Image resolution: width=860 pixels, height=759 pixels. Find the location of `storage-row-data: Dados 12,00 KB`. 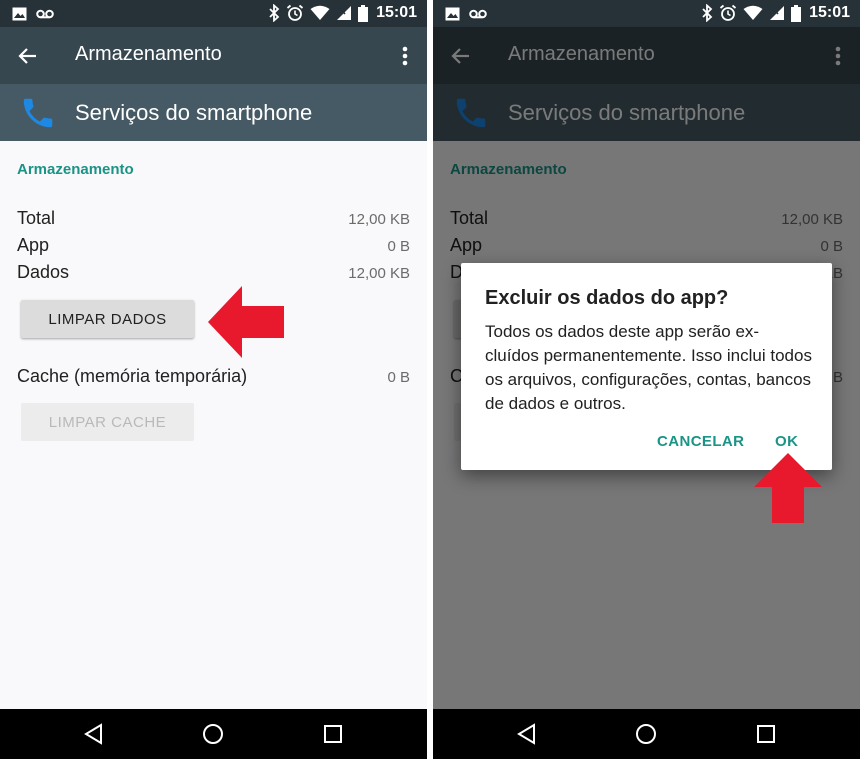

storage-row-data: Dados 12,00 KB is located at coordinates (213, 272).